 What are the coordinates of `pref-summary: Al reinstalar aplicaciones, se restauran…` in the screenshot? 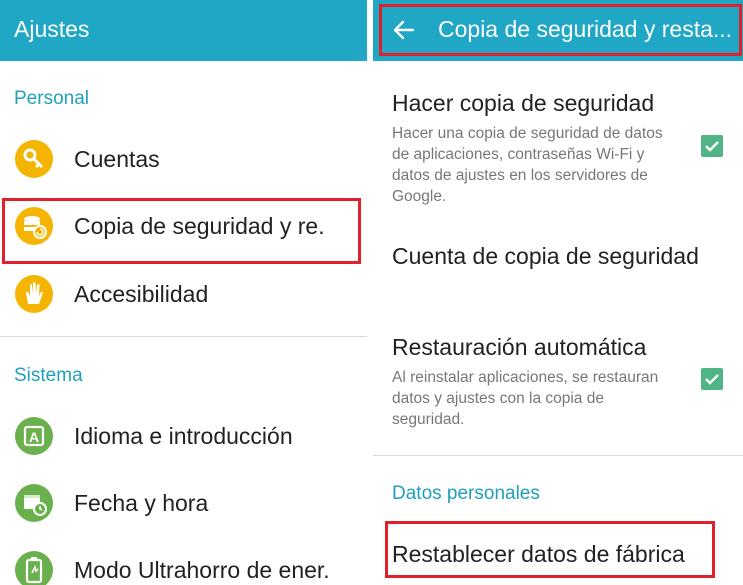 It's located at (525, 398).